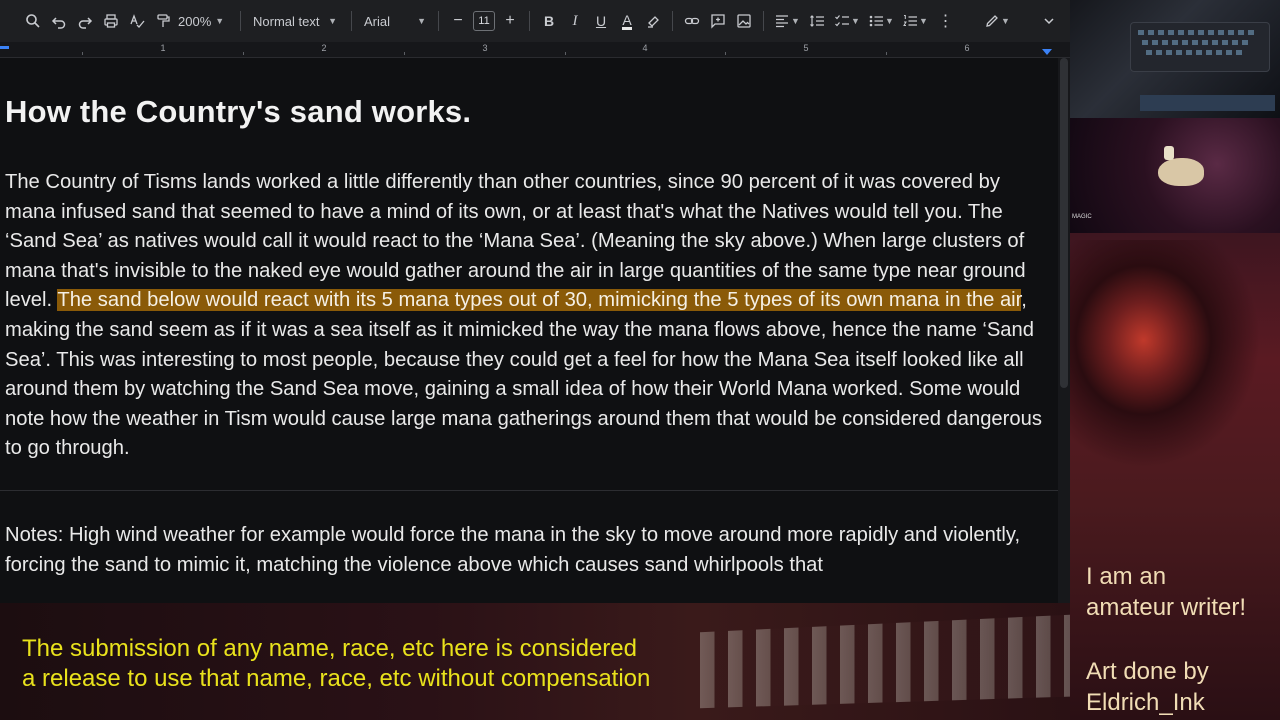 The image size is (1280, 720). What do you see at coordinates (137, 21) in the screenshot?
I see `spellcheck-icon` at bounding box center [137, 21].